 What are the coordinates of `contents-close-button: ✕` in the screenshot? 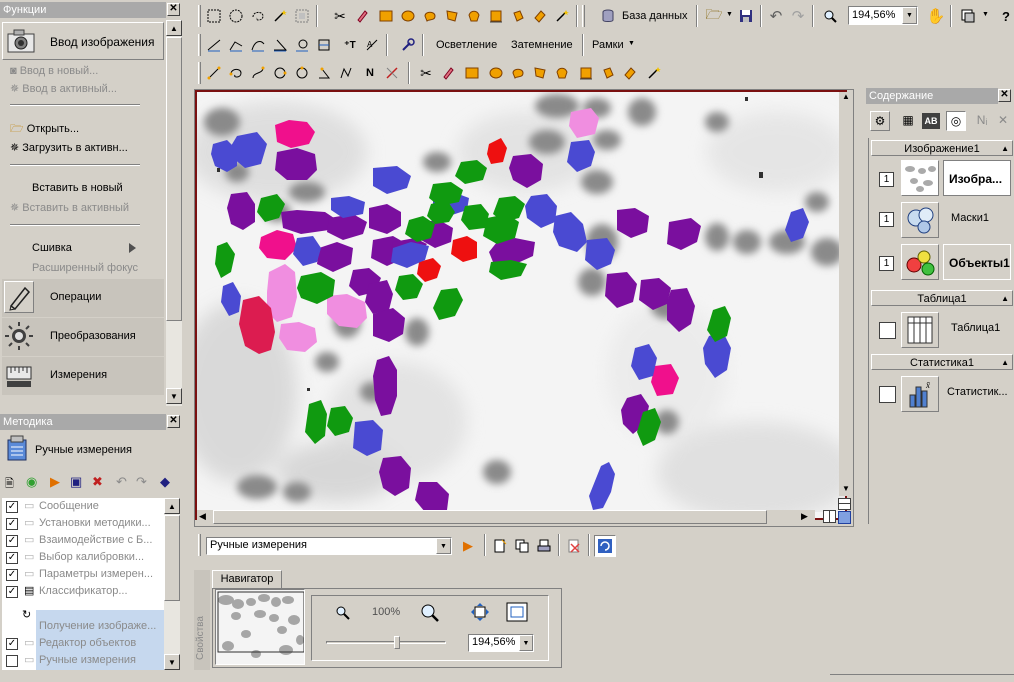 It's located at (1004, 95).